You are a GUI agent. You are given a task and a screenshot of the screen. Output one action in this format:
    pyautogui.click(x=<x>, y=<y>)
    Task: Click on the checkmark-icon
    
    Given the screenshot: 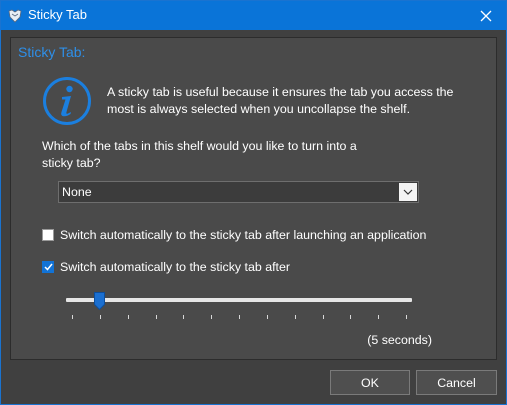 What is the action you would take?
    pyautogui.click(x=48, y=267)
    